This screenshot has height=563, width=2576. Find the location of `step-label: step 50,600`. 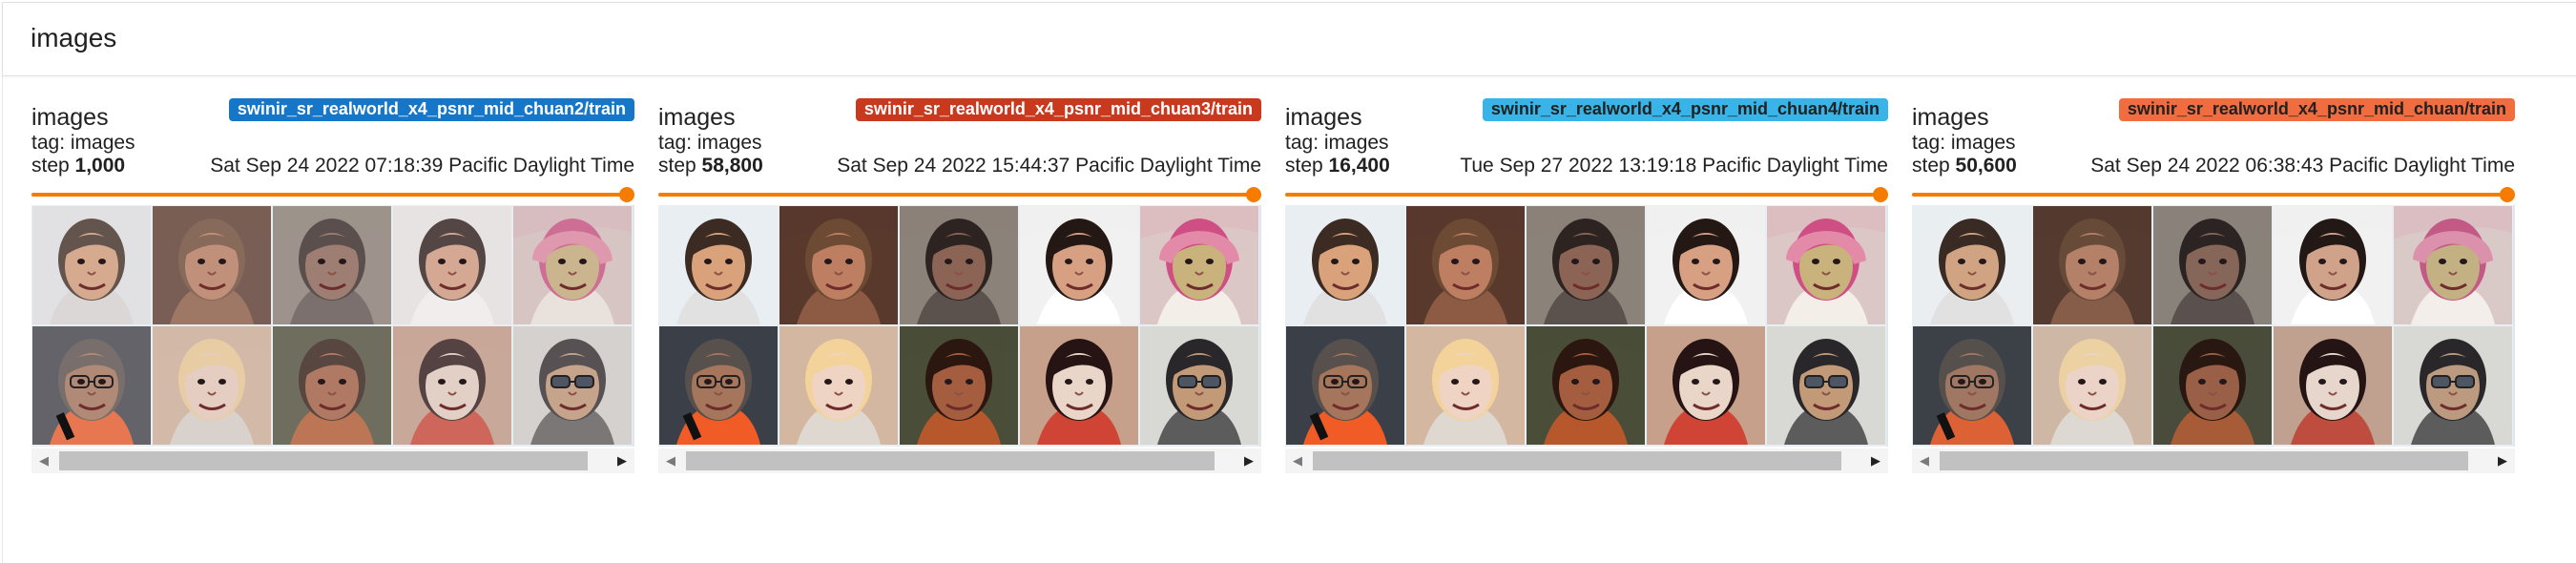

step-label: step 50,600 is located at coordinates (1964, 166).